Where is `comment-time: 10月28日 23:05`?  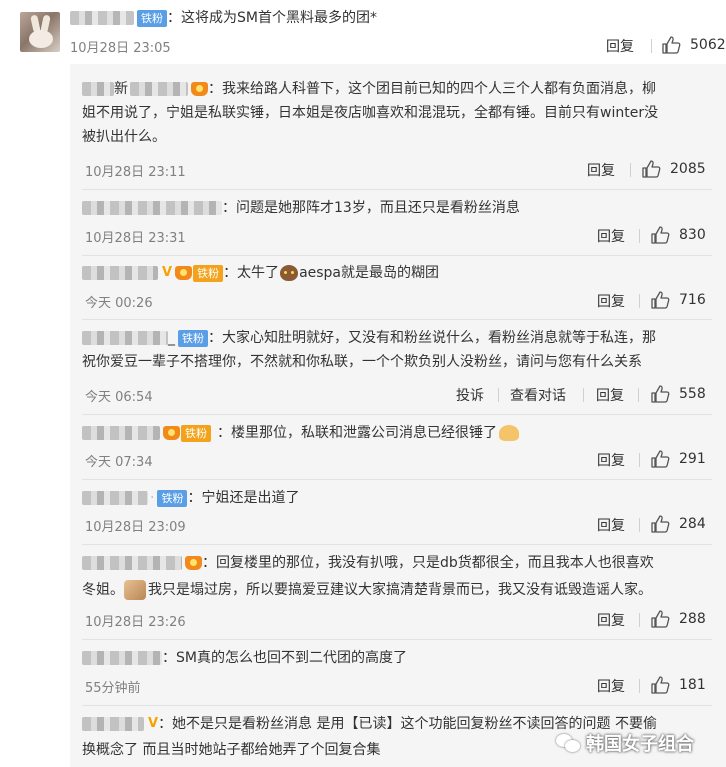
comment-time: 10月28日 23:05 is located at coordinates (120, 48).